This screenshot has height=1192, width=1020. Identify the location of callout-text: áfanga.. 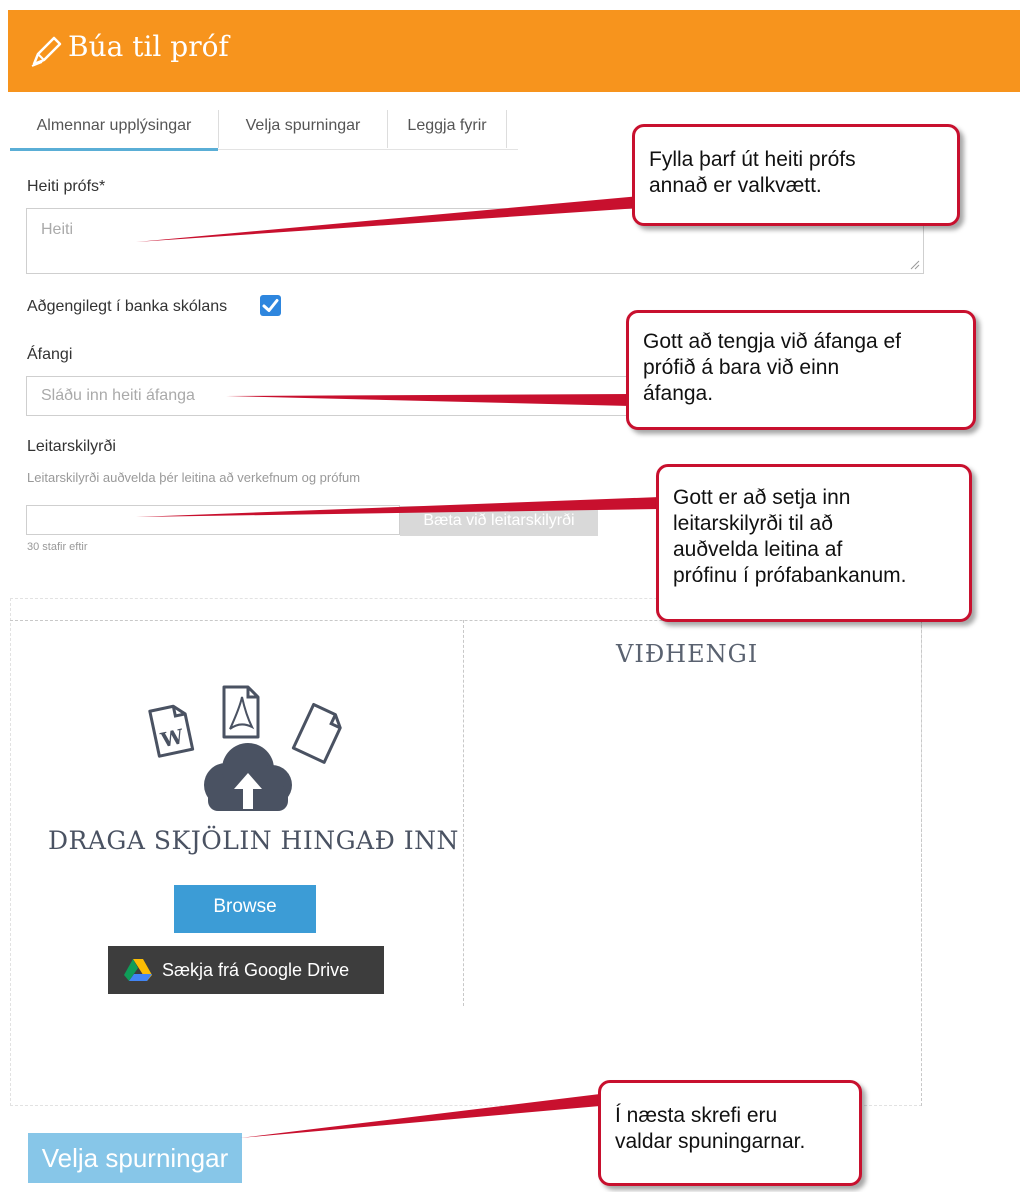
(678, 393).